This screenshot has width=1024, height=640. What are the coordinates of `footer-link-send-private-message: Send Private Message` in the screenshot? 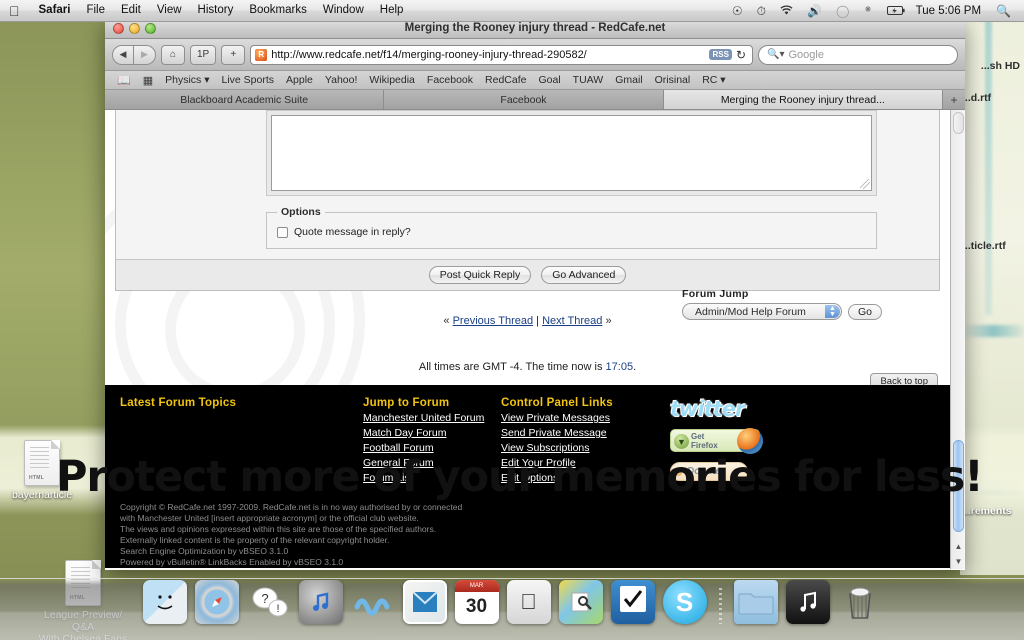 It's located at (578, 433).